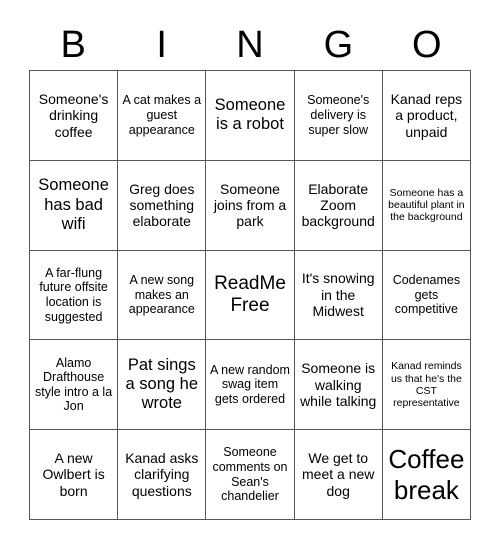 The width and height of the screenshot is (500, 544). I want to click on bingo-cell-label: Pat sings a song he wrote, so click(162, 384).